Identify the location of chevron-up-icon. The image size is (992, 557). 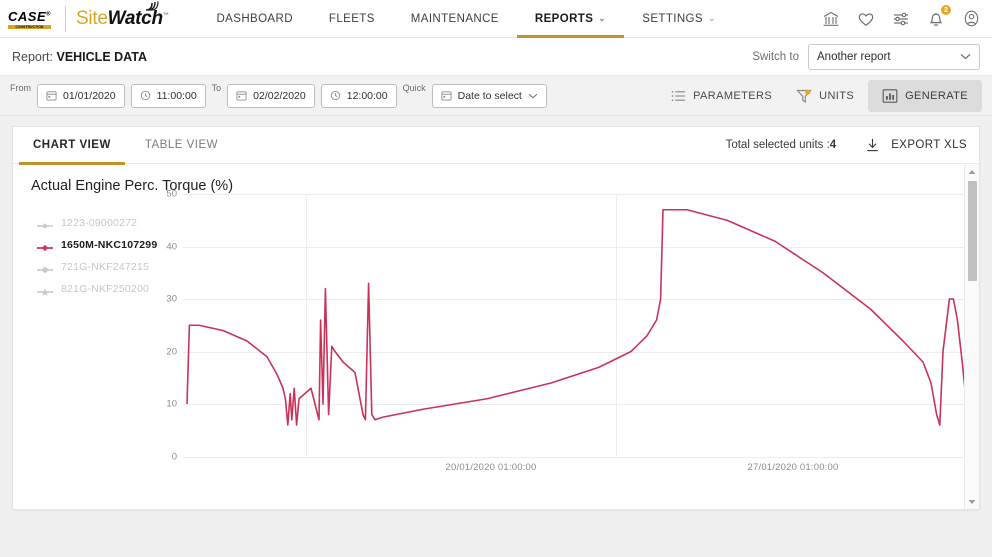
(972, 171).